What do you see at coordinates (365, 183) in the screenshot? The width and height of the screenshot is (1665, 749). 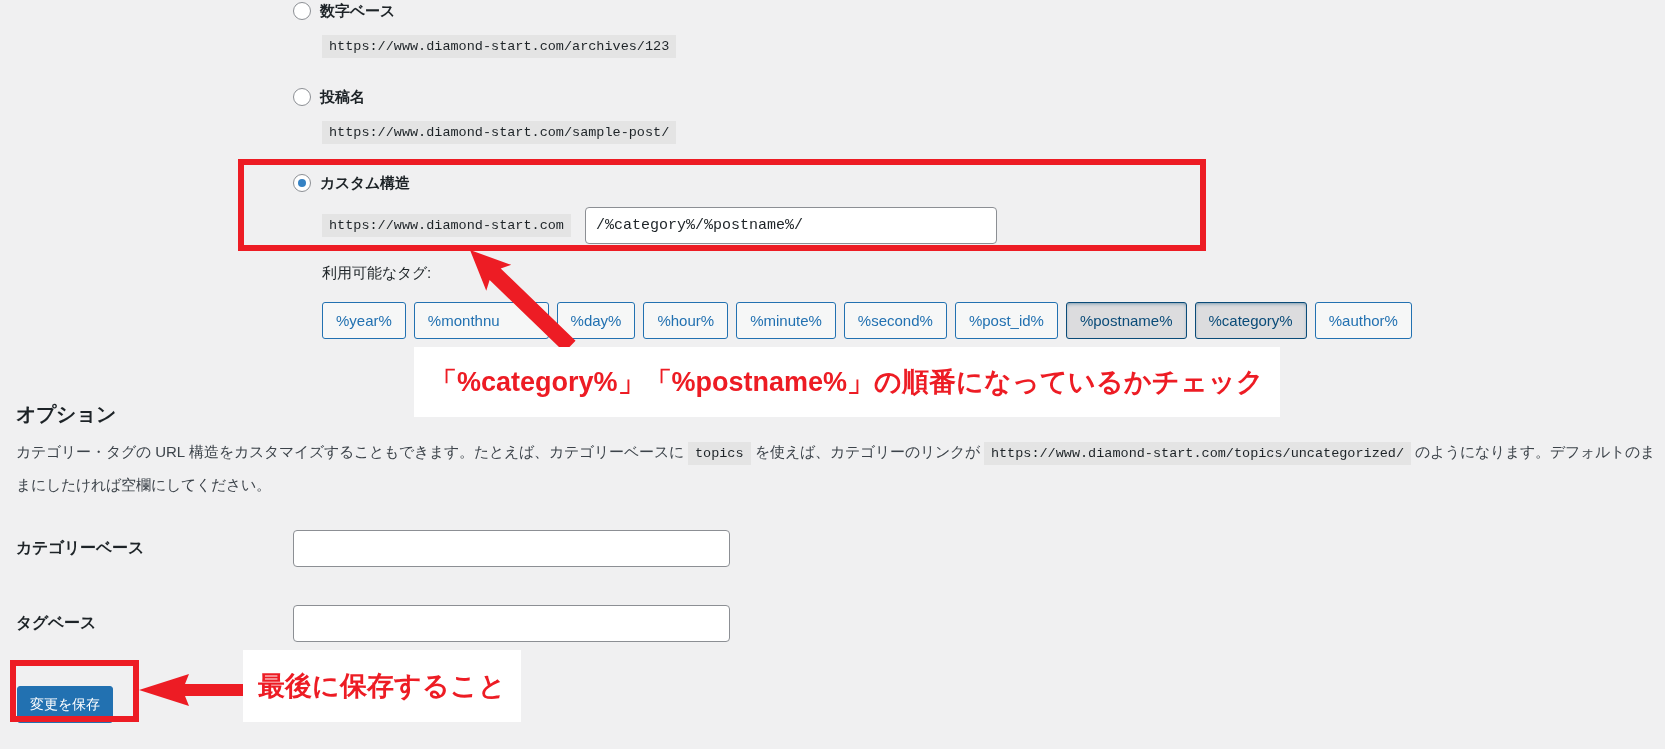 I see `option-label: カスタム構造` at bounding box center [365, 183].